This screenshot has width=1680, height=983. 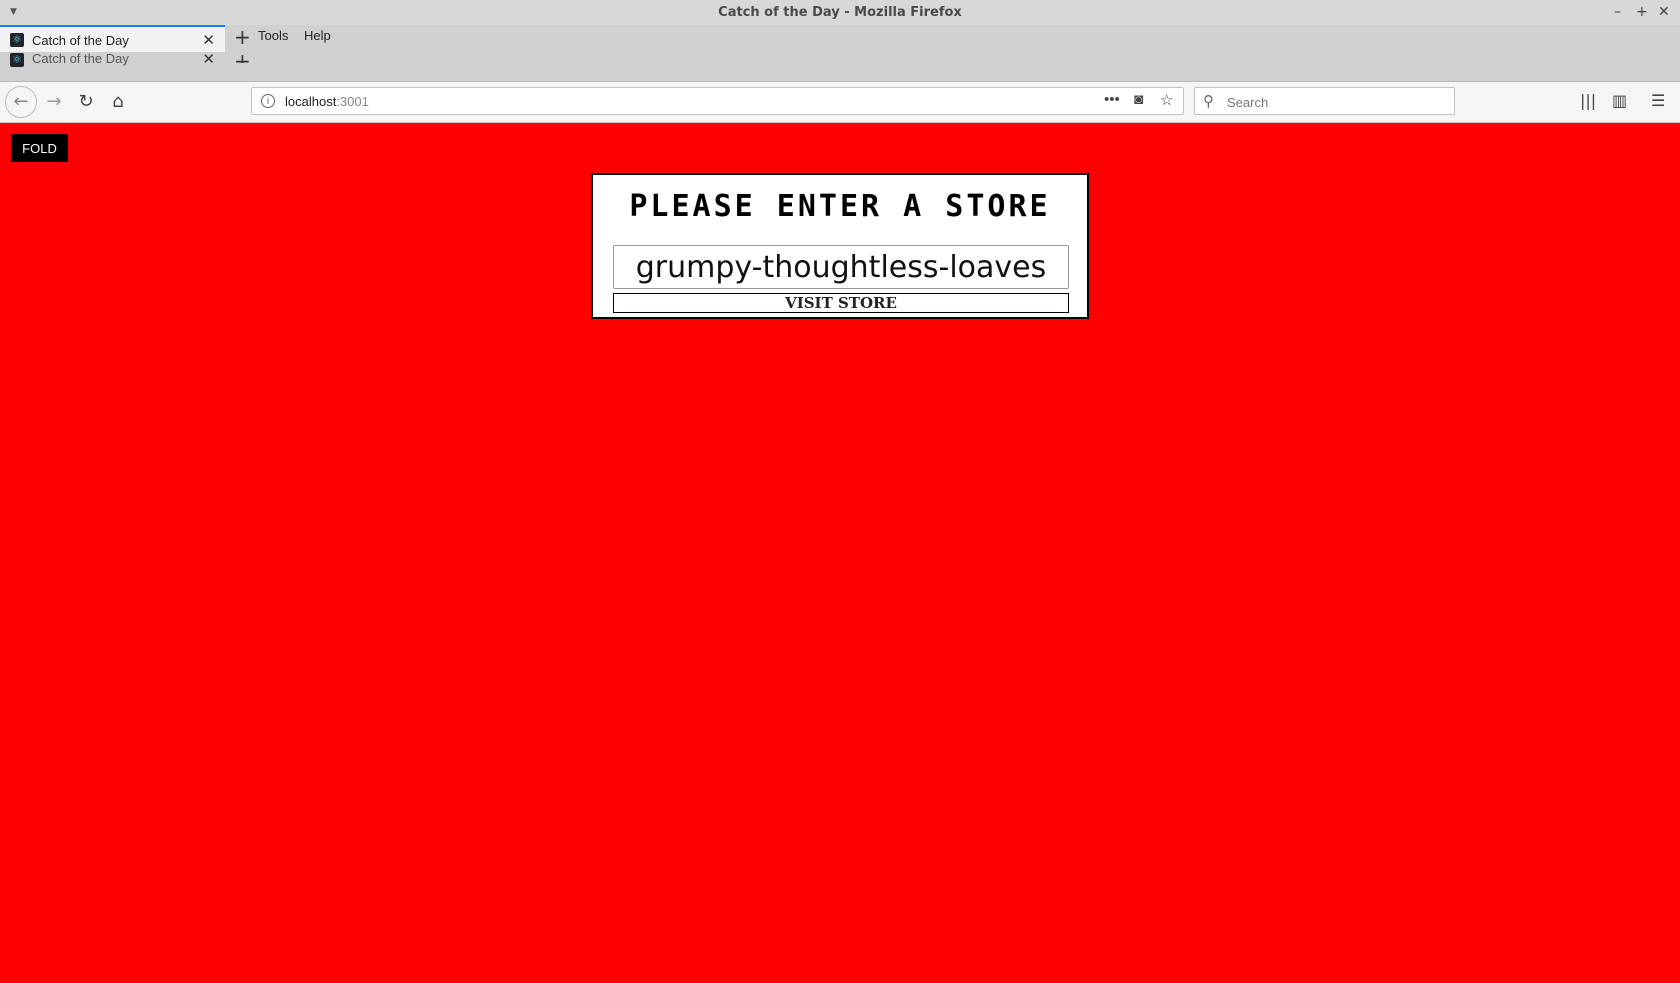 I want to click on store-selector-form: Please Enter A Store VISIT STORE, so click(x=840, y=246).